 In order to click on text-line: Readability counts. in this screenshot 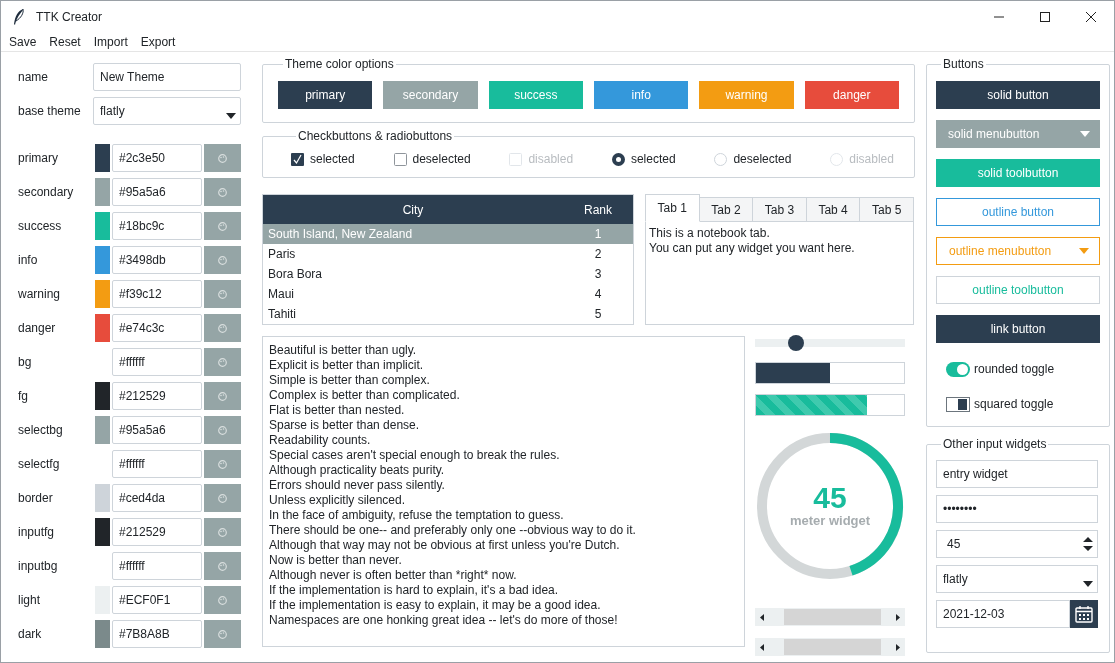, I will do `click(320, 440)`.